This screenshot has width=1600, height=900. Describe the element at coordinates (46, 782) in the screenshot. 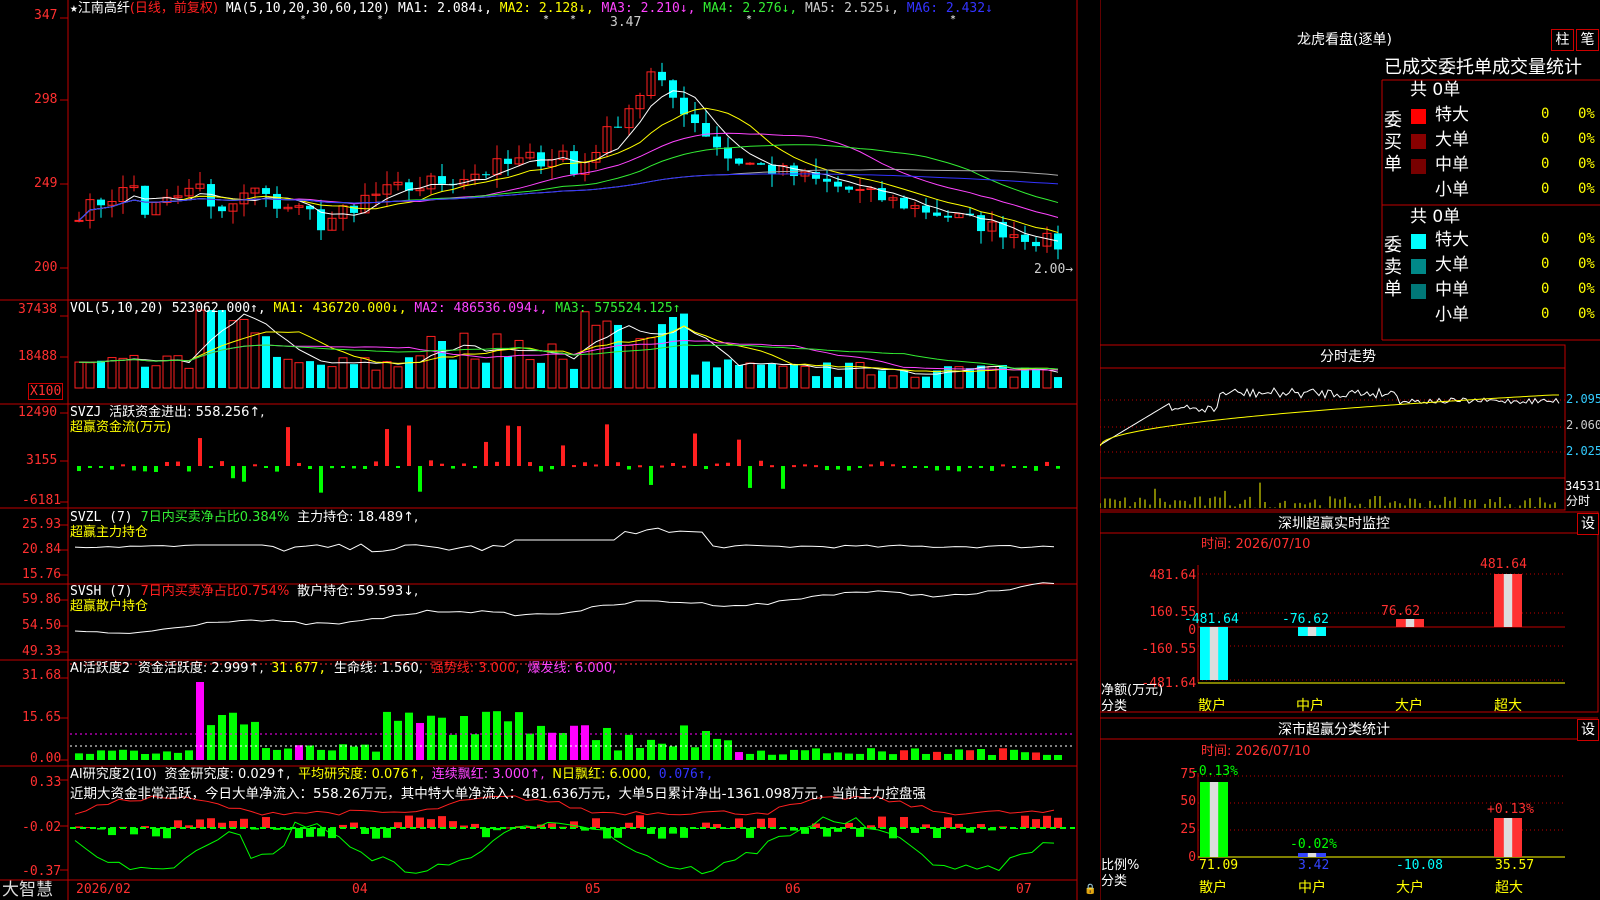

I see `ai2-ytick: 0.33` at that location.